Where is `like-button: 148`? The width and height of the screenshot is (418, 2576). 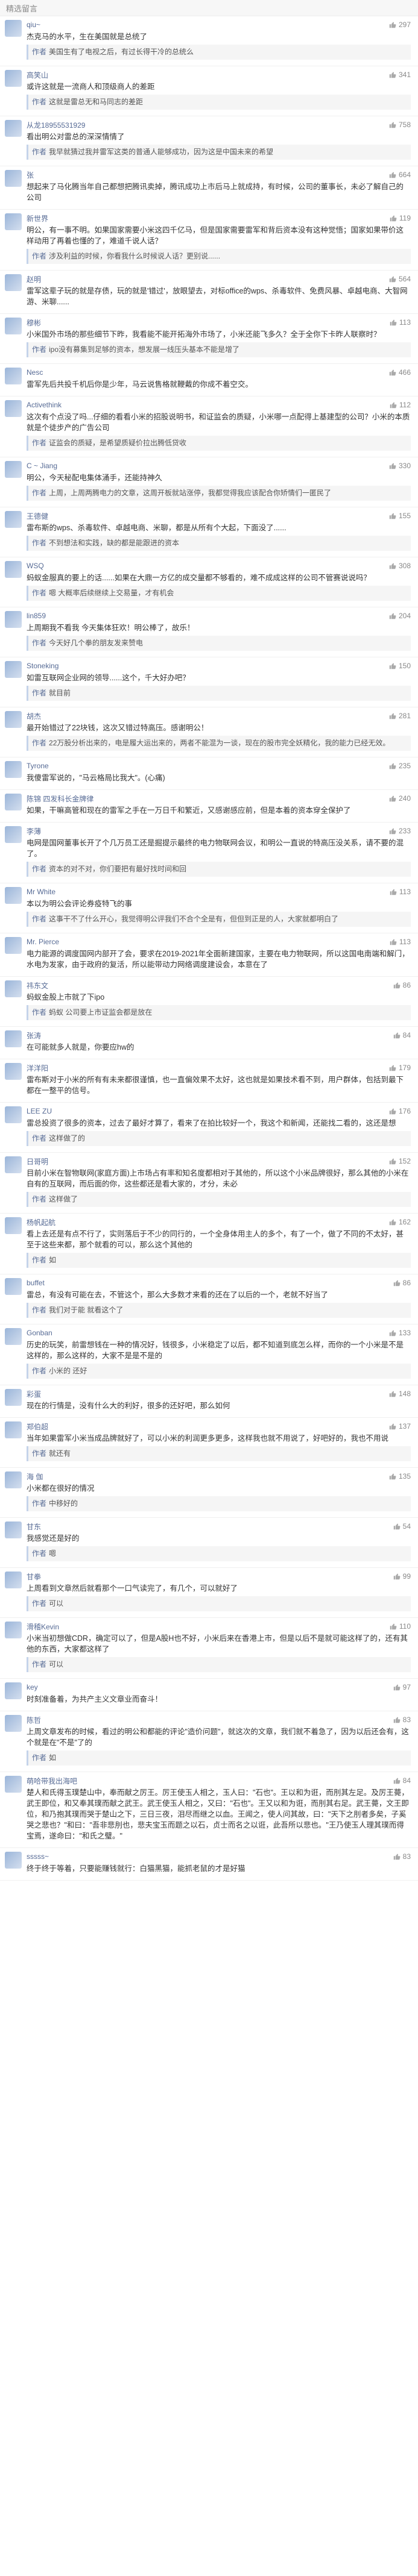
like-button: 148 is located at coordinates (400, 1394).